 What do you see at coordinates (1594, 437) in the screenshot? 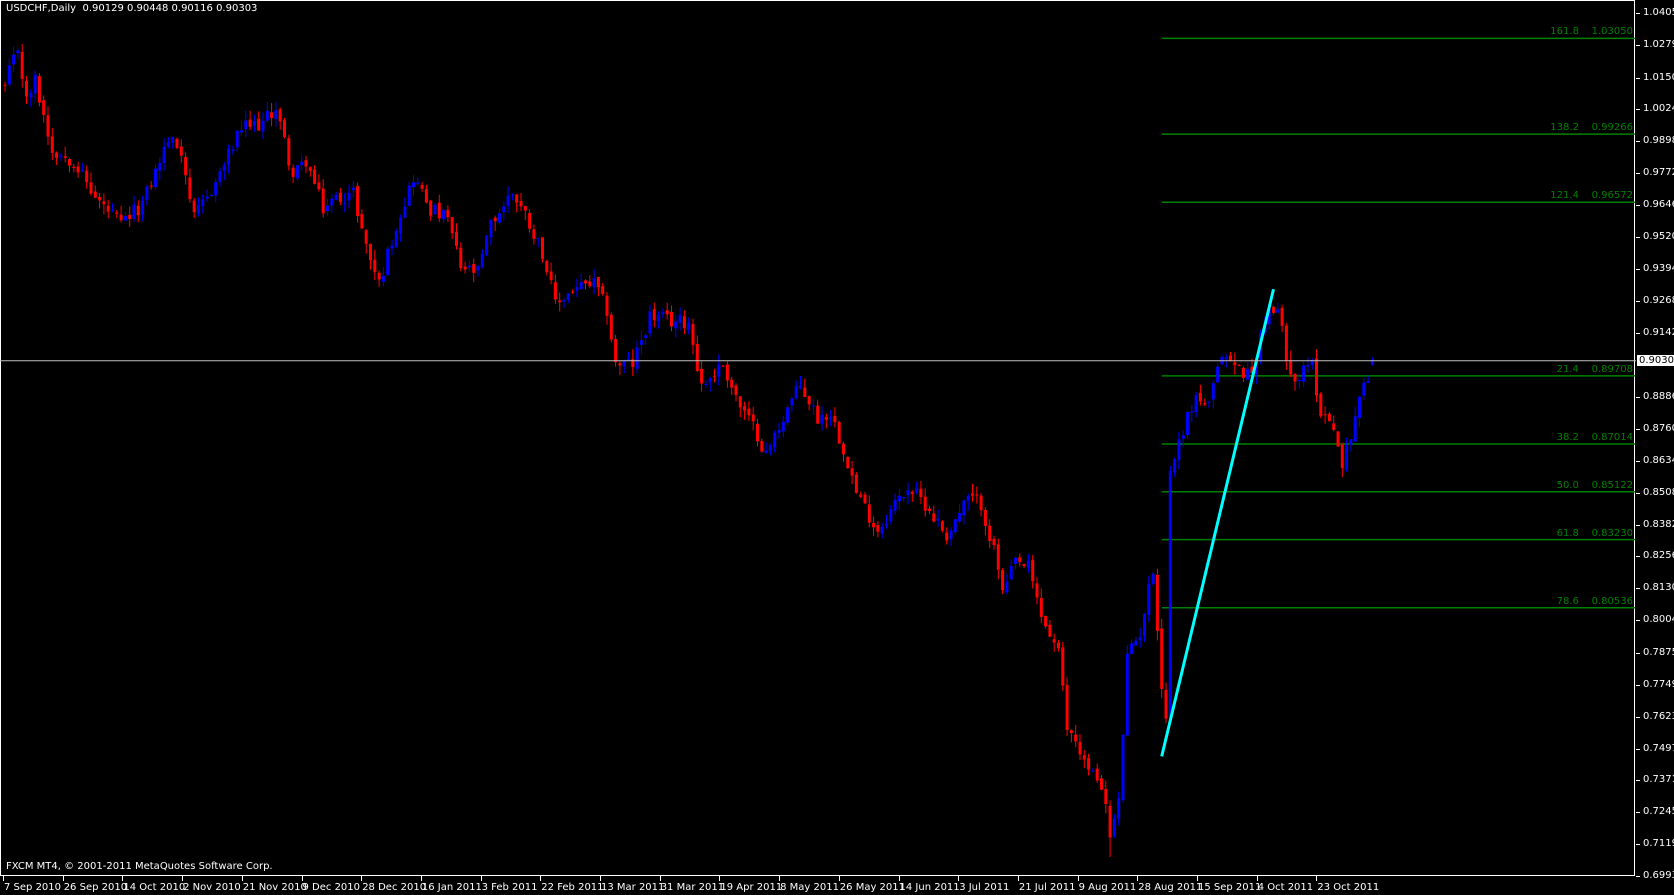
I see `fib-level-label: 38.2 0.87014` at bounding box center [1594, 437].